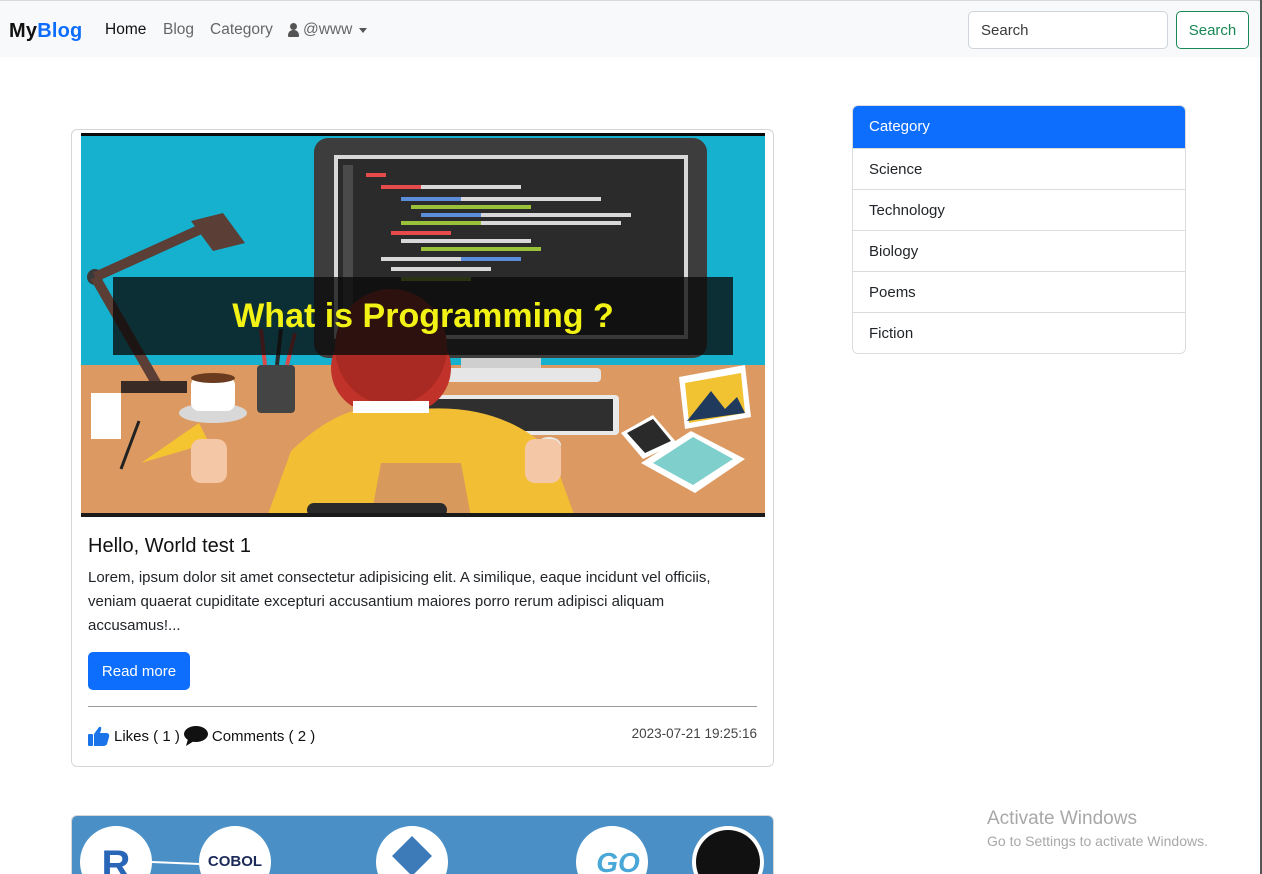  What do you see at coordinates (139, 671) in the screenshot?
I see `read-more-button: Read more` at bounding box center [139, 671].